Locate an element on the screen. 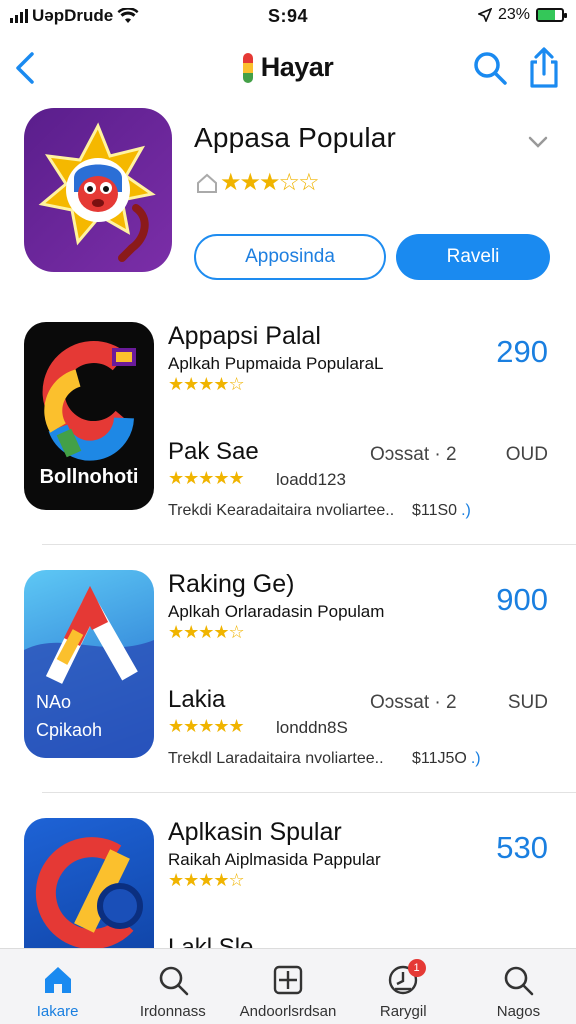 This screenshot has height=1024, width=576. app-downloads: loadd123 is located at coordinates (311, 479).